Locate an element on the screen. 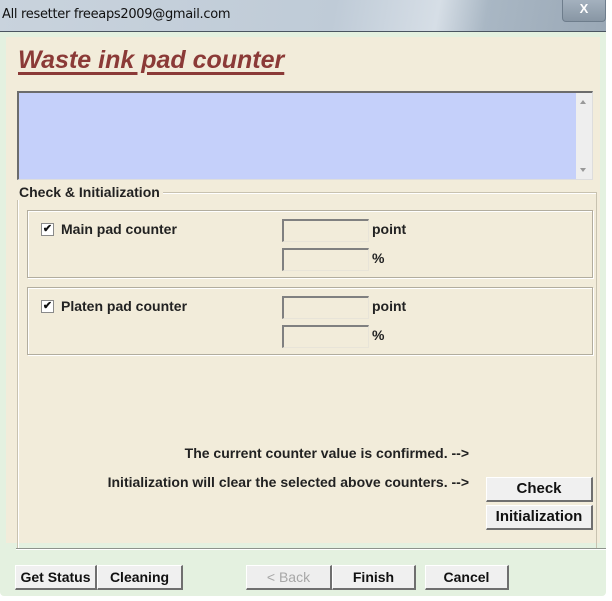 The width and height of the screenshot is (612, 601). platen-pad-label: Platen pad counter is located at coordinates (124, 306).